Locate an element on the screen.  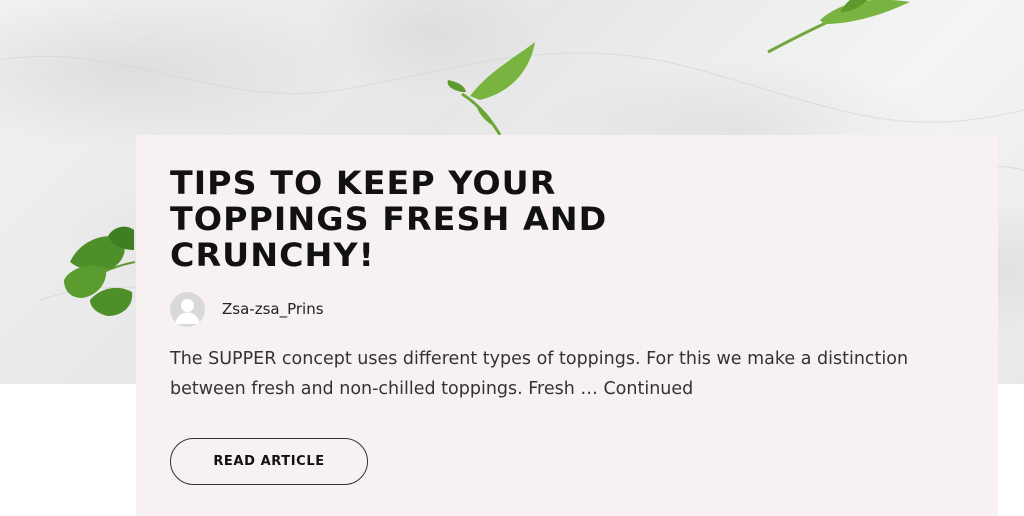
arugula-leaf-center is located at coordinates (491, 89).